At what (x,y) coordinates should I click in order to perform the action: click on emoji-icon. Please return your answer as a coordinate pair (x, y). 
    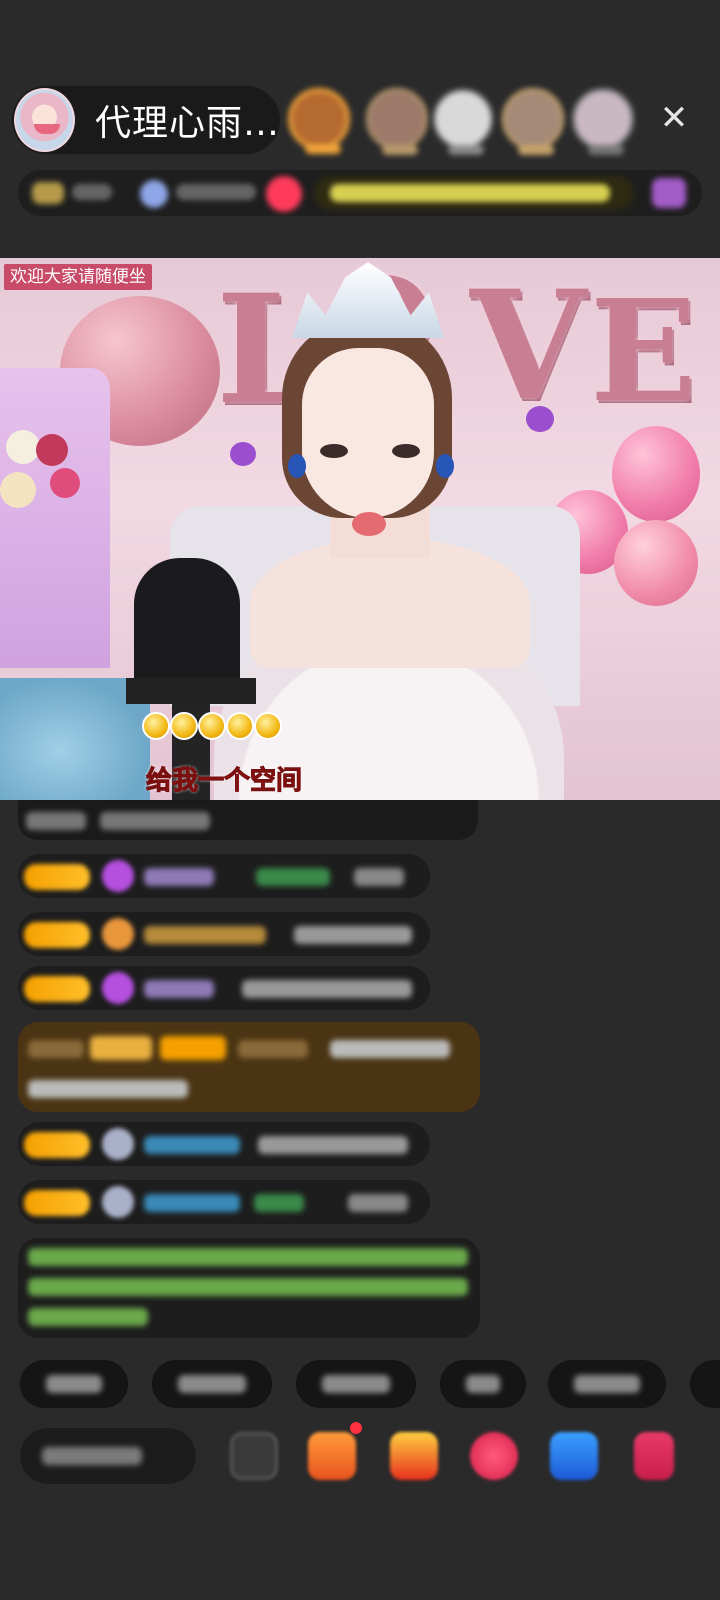
    Looking at the image, I should click on (254, 1456).